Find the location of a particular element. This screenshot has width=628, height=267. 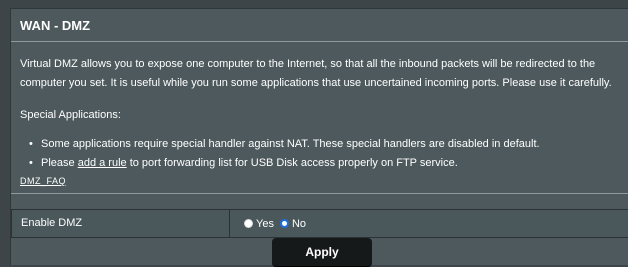

enable-dmz-row: Enable DMZ Yes No is located at coordinates (319, 223).